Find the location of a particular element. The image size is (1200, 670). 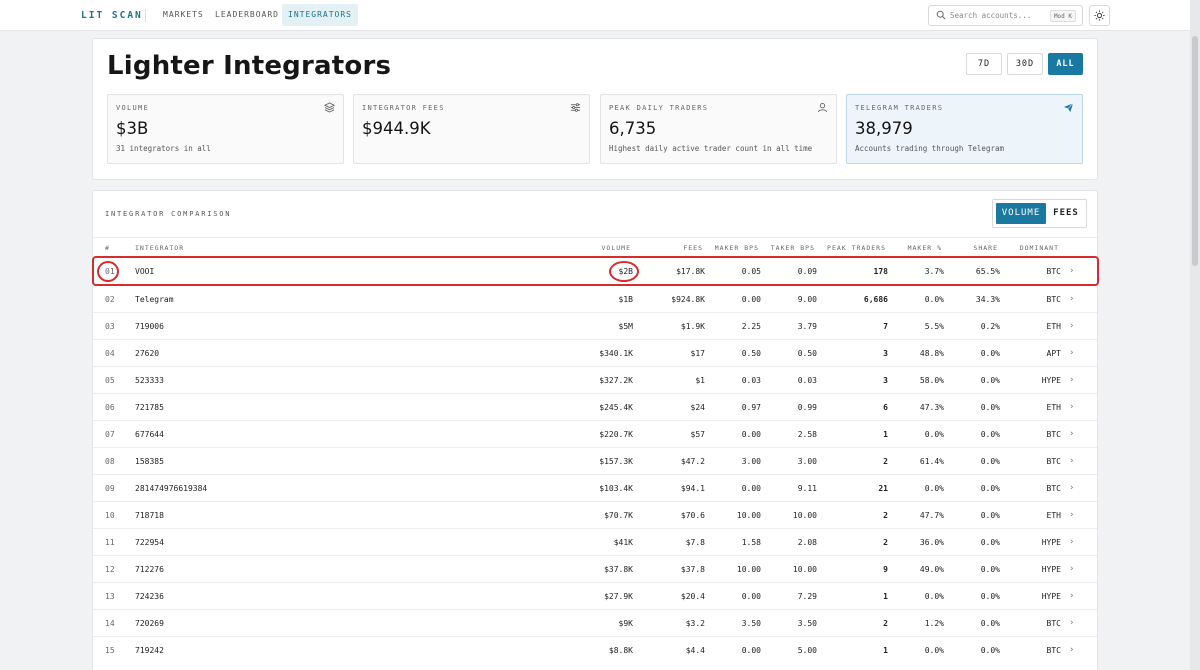

page-scrollbar is located at coordinates (1195, 335).